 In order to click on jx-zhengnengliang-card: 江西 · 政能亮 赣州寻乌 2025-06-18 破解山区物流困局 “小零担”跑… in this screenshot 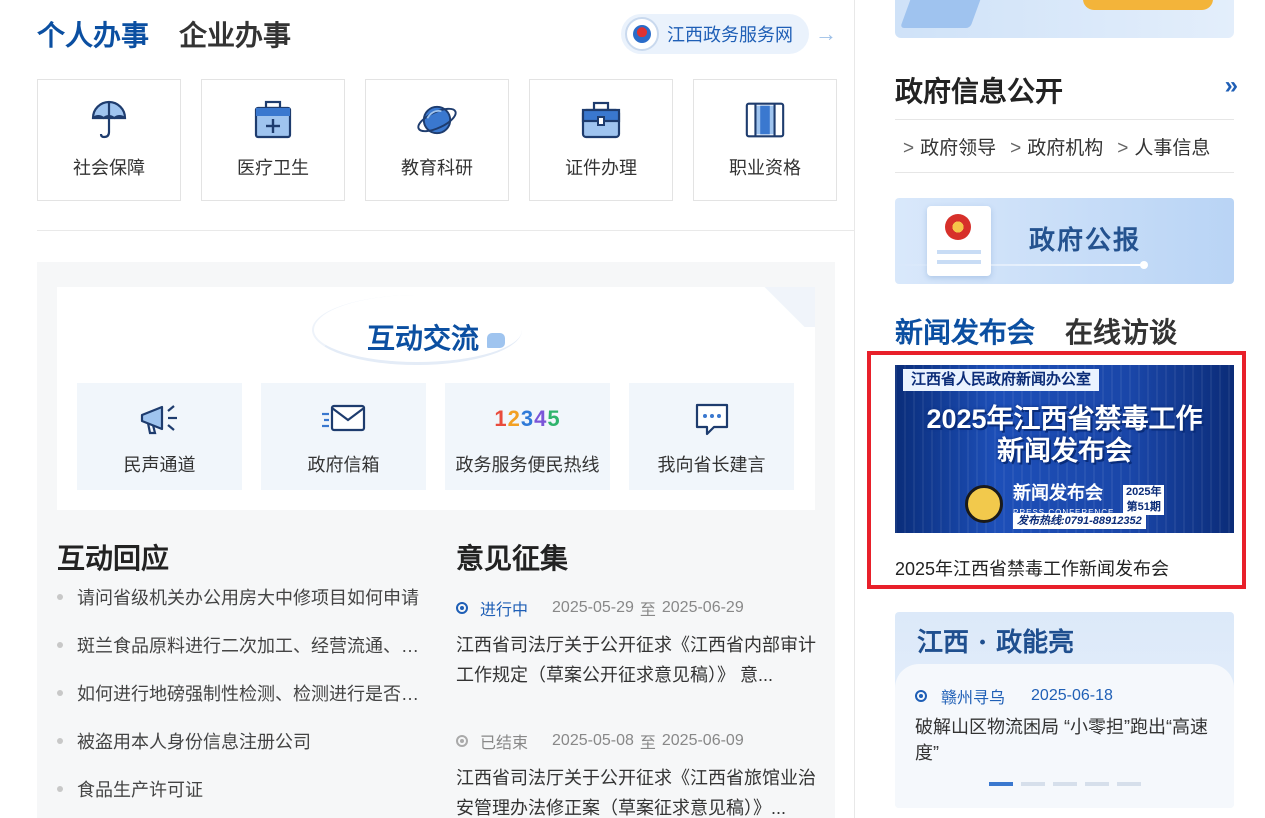, I will do `click(1064, 710)`.